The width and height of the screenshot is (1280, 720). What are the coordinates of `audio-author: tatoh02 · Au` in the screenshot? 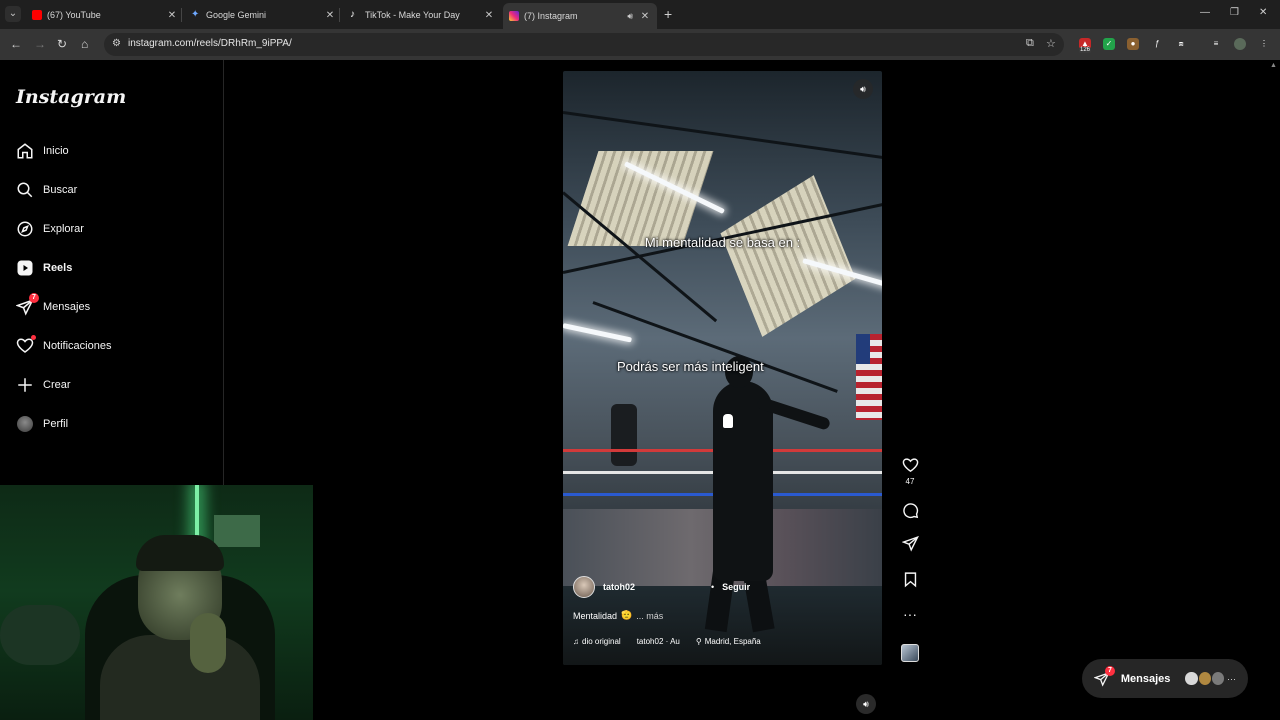 It's located at (658, 641).